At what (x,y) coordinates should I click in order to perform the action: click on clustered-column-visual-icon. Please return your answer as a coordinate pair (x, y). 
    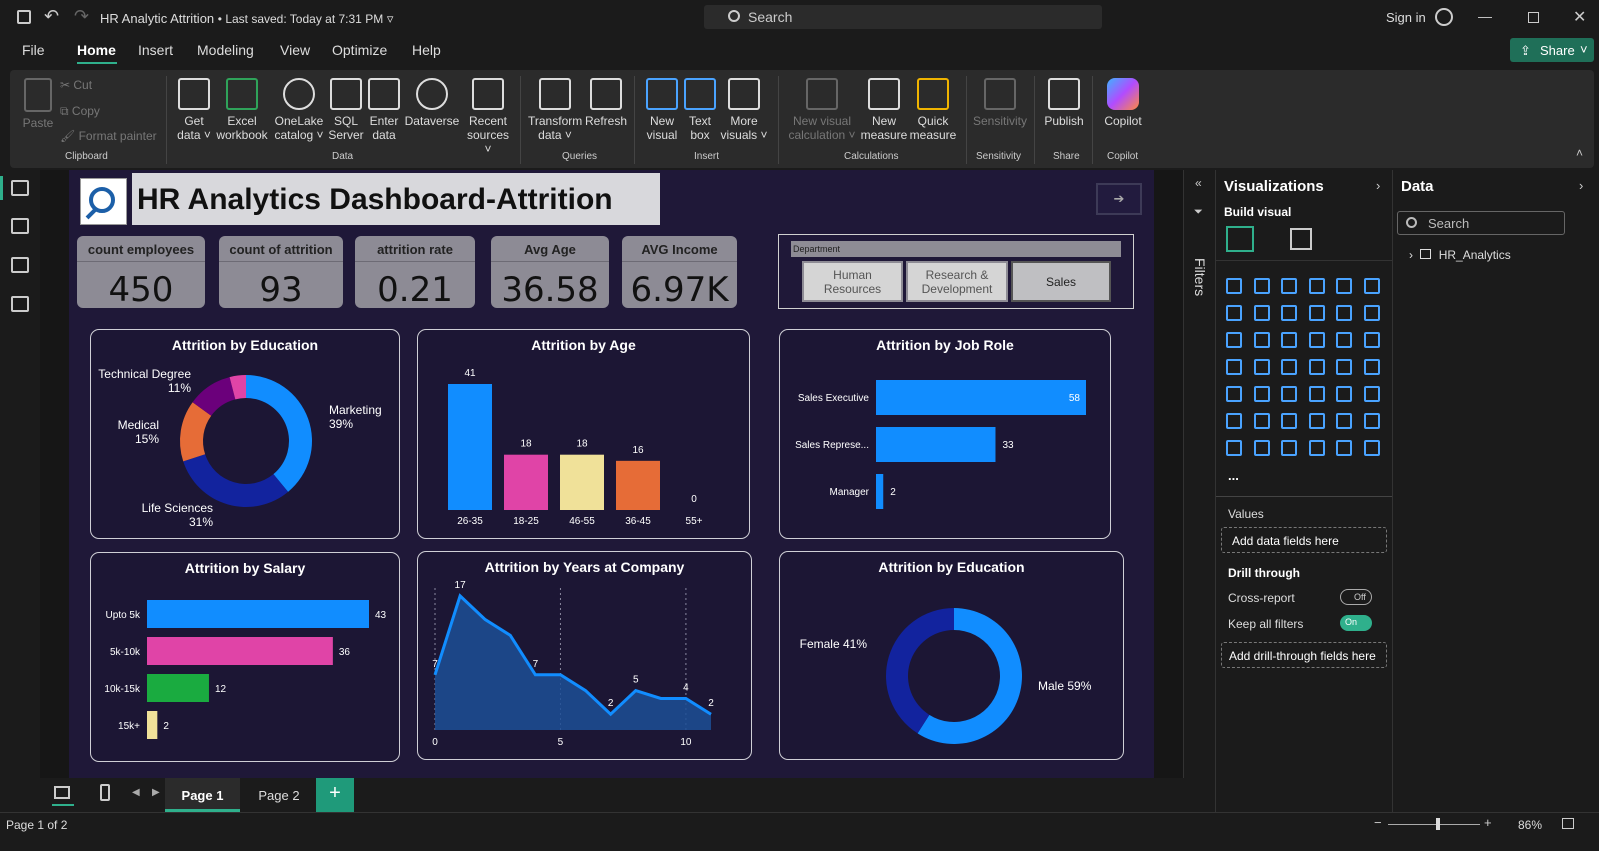
    Looking at the image, I should click on (1316, 286).